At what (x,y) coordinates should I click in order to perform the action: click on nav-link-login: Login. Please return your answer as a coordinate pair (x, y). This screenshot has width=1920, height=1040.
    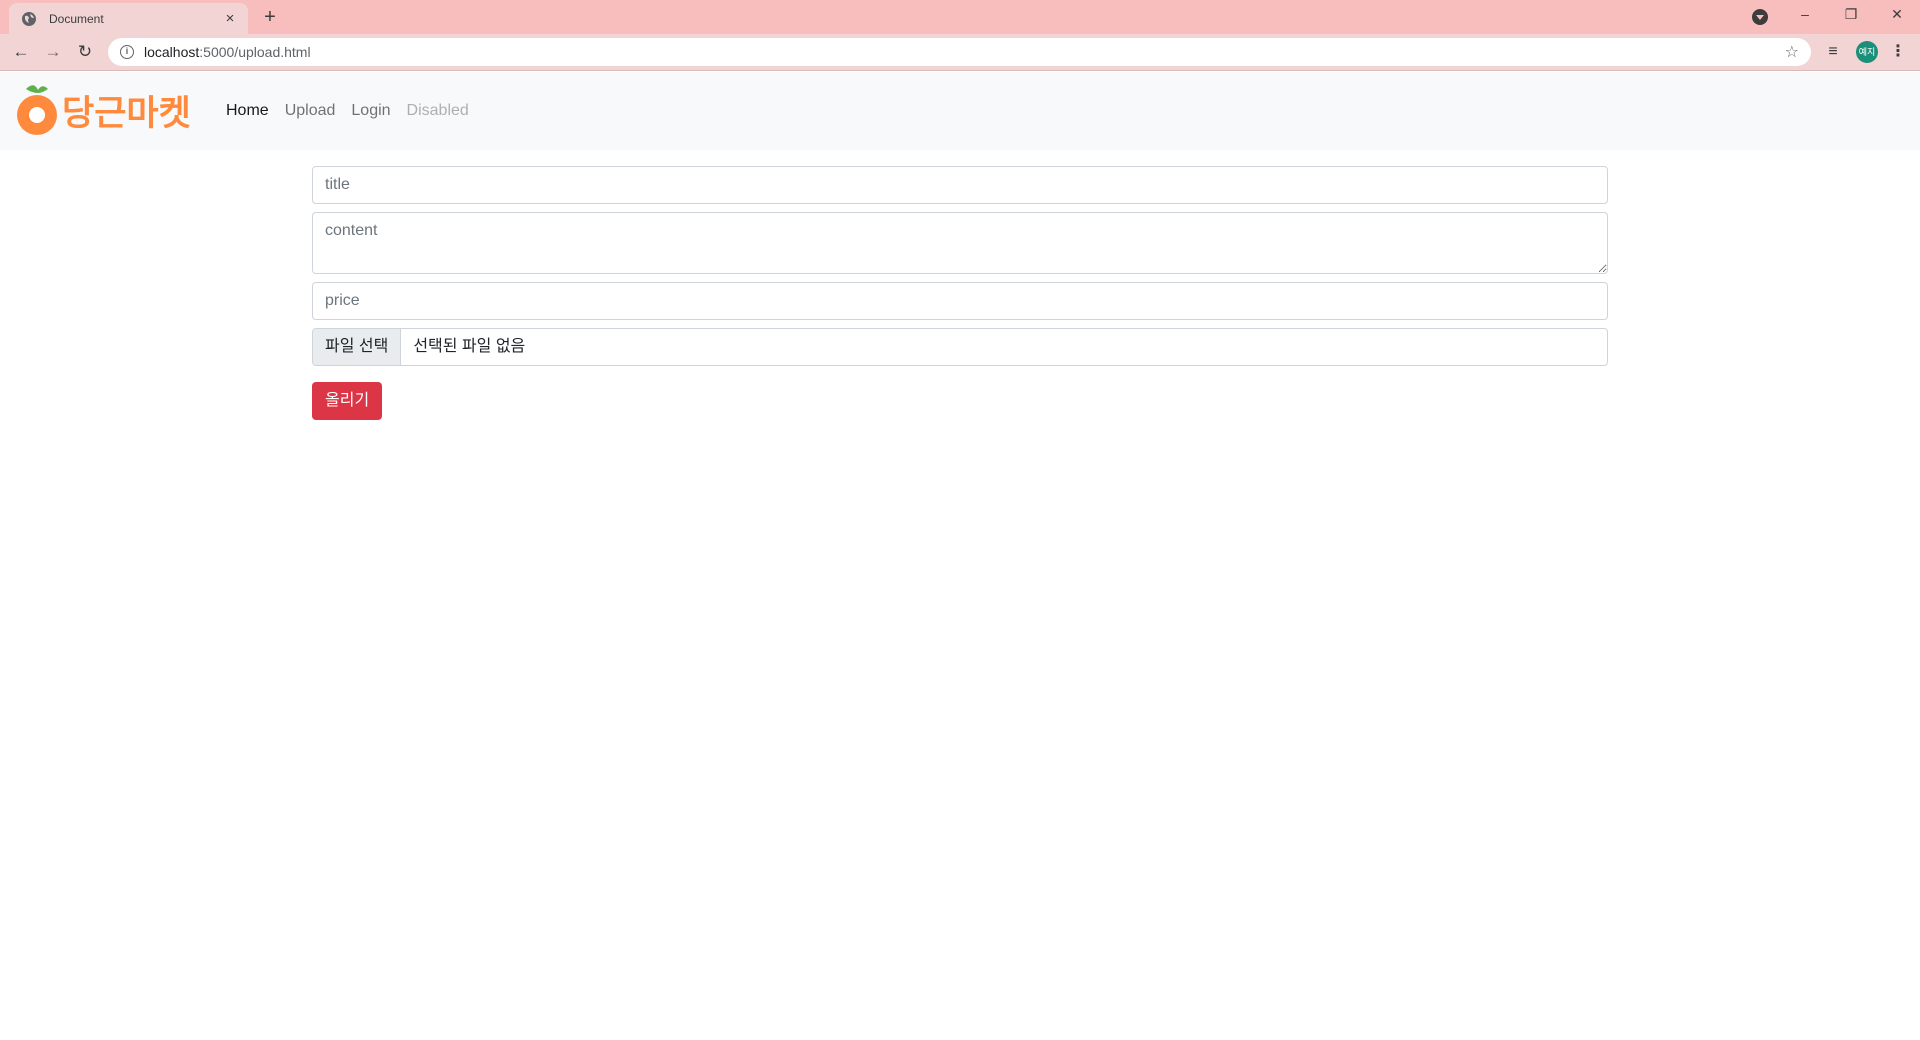
    Looking at the image, I should click on (370, 111).